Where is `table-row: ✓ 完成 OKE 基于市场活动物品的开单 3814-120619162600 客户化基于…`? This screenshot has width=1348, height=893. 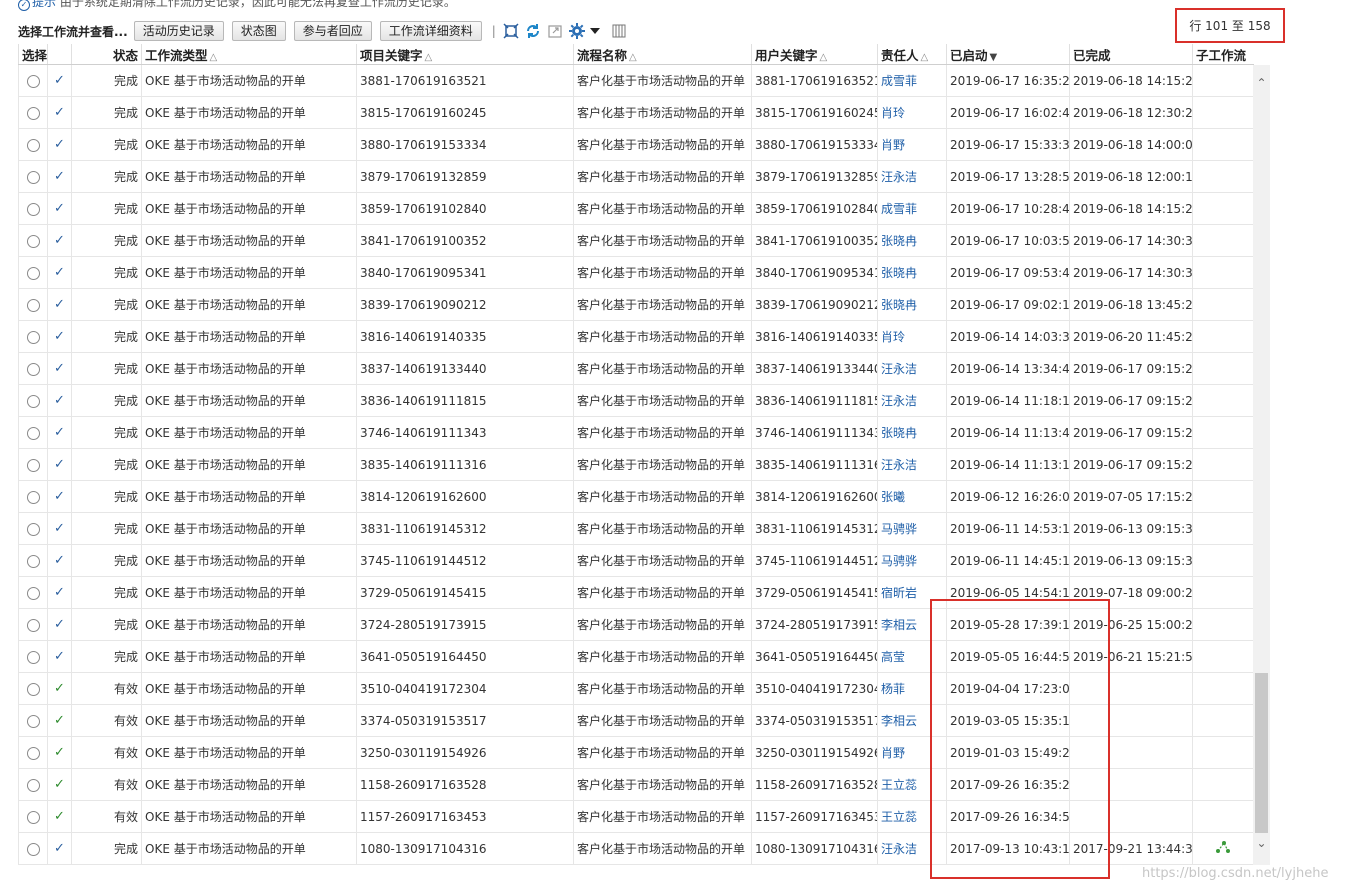 table-row: ✓ 完成 OKE 基于市场活动物品的开单 3814-120619162600 客户化基于… is located at coordinates (636, 496).